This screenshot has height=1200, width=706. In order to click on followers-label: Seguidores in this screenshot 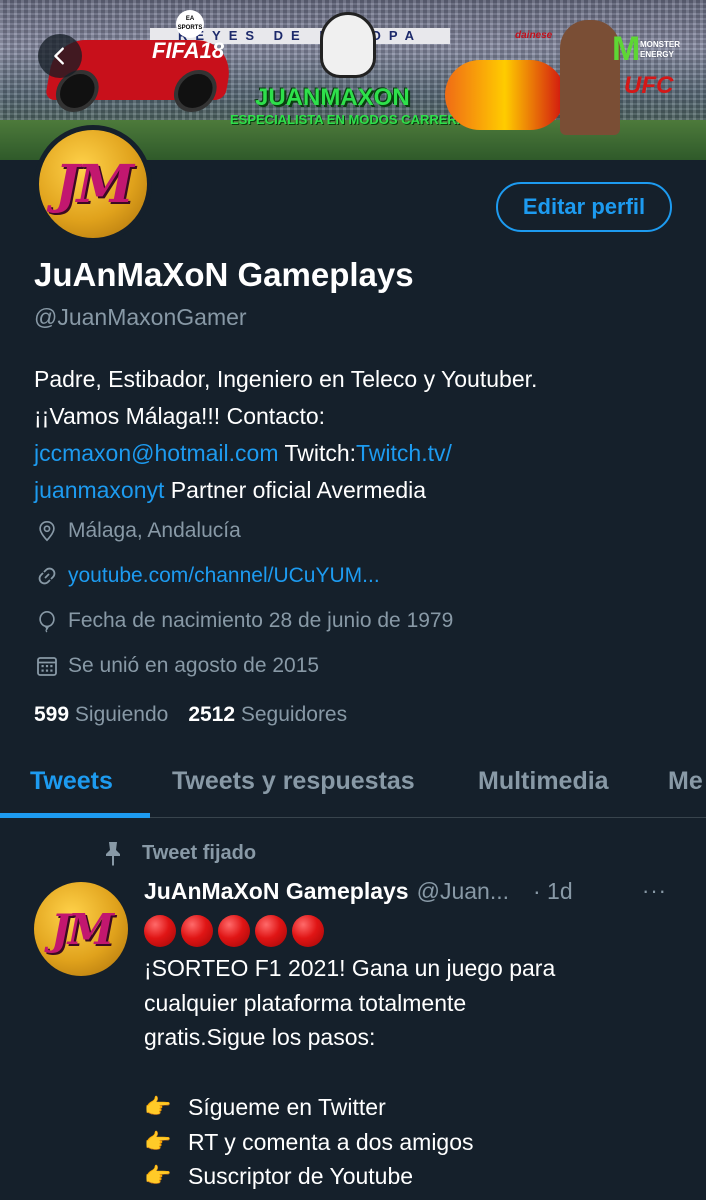, I will do `click(294, 714)`.